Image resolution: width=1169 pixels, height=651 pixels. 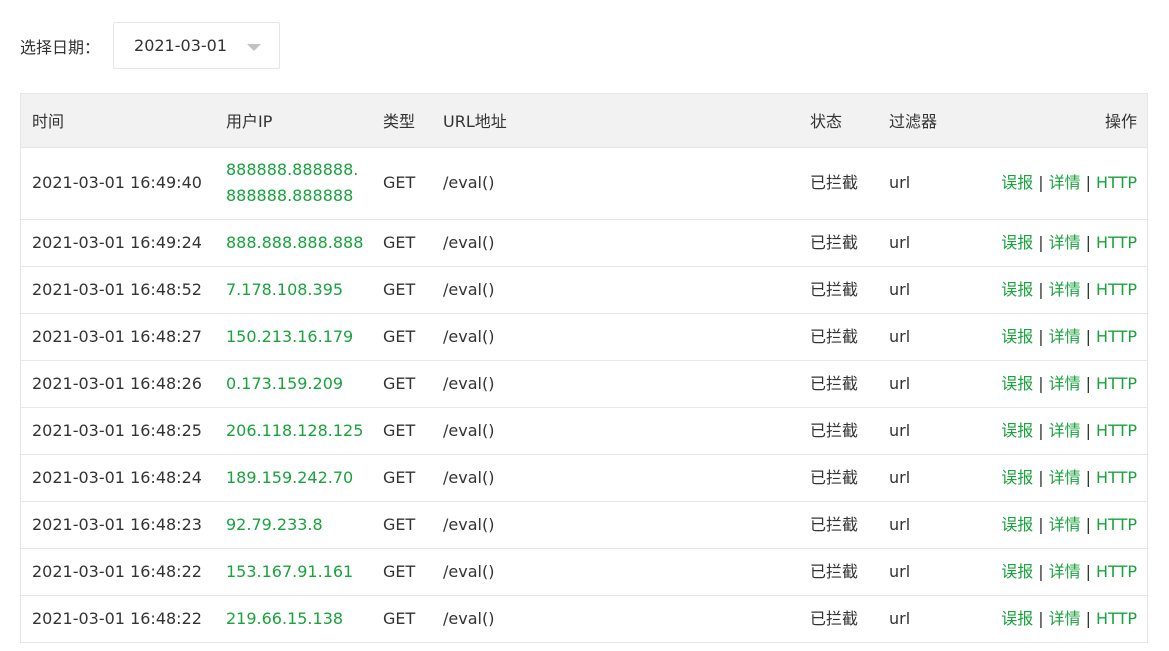 I want to click on cell-ip-link: 888.888.888.888, so click(x=294, y=243).